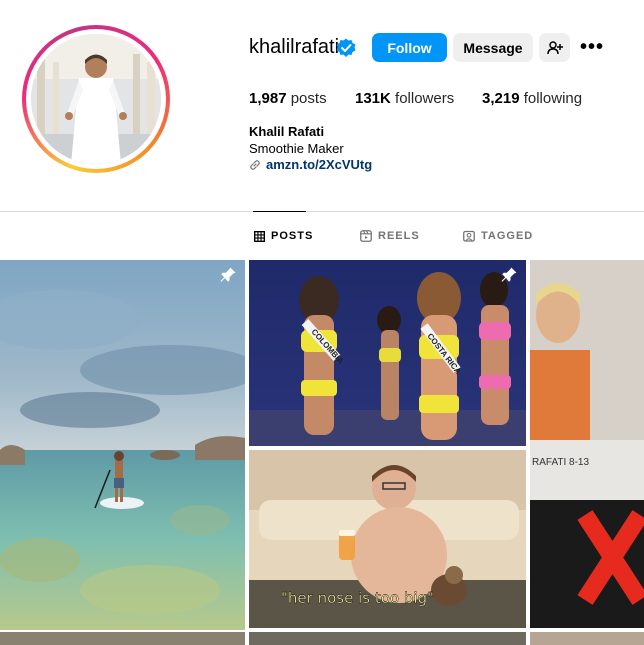  Describe the element at coordinates (357, 598) in the screenshot. I see `meme-caption: "her nose is too big"` at that location.